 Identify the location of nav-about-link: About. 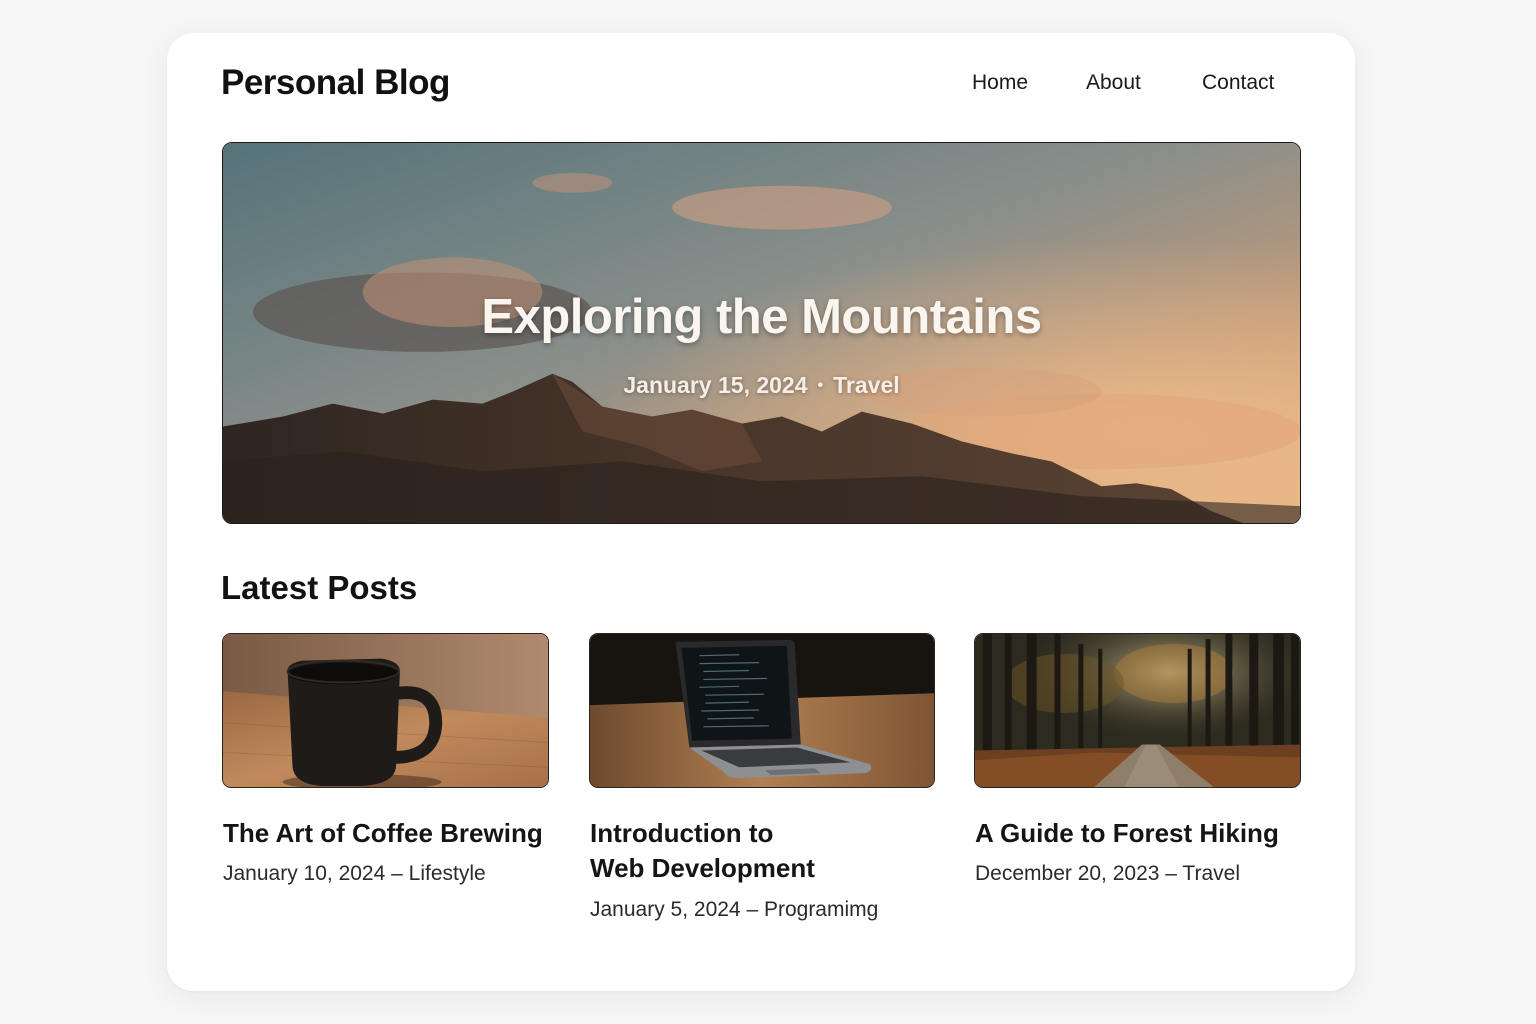
(1113, 83).